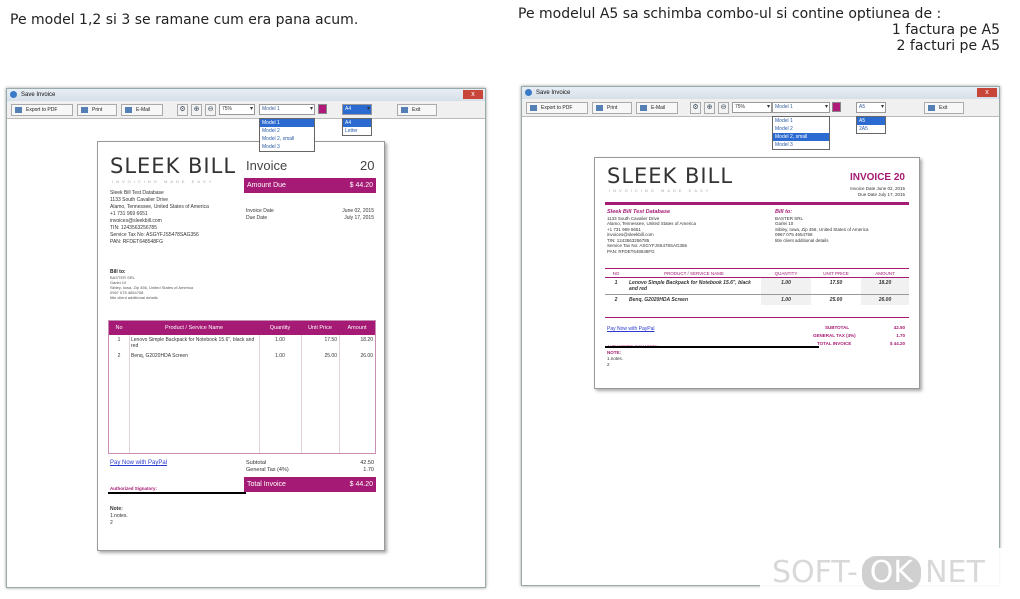 The width and height of the screenshot is (1020, 599). I want to click on right-note-line1: 1 factura pe A5, so click(945, 30).